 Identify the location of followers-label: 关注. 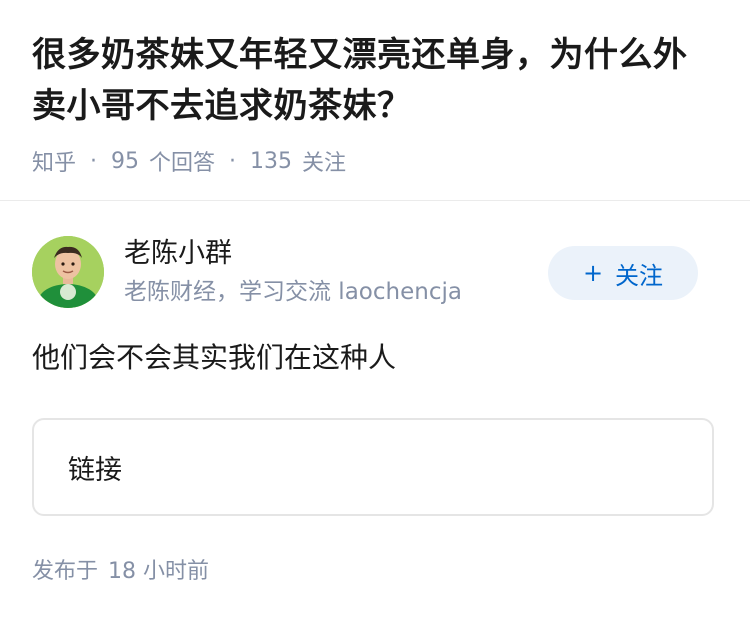
(324, 163).